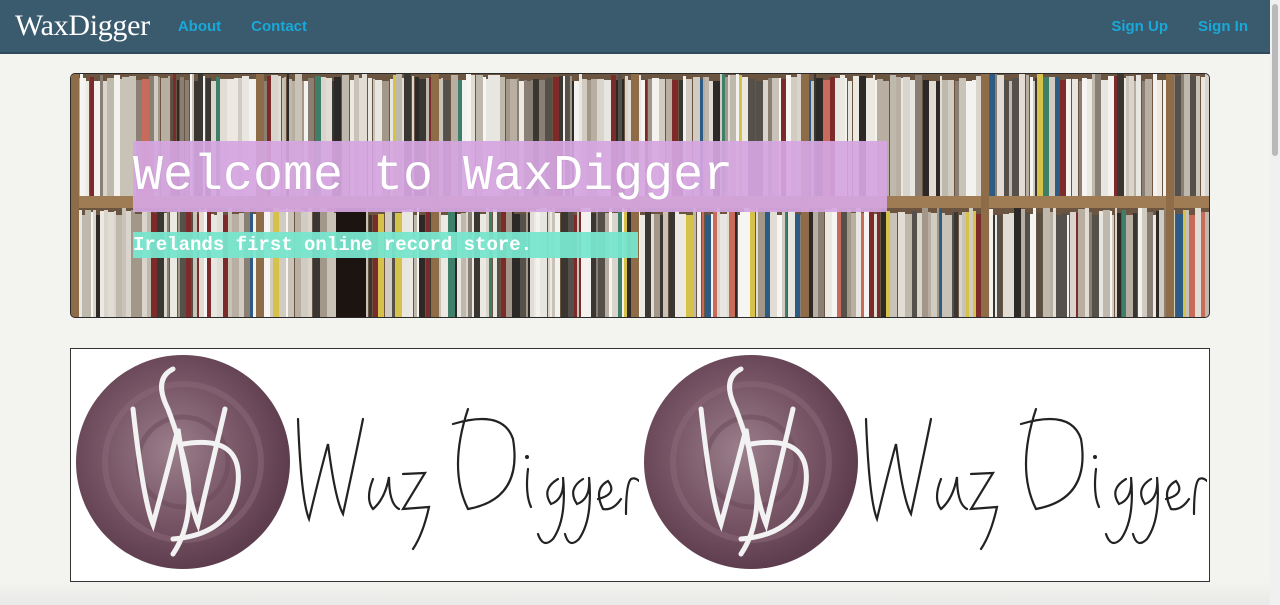 This screenshot has width=1280, height=605. I want to click on sign-up-link: Sign Up, so click(1139, 26).